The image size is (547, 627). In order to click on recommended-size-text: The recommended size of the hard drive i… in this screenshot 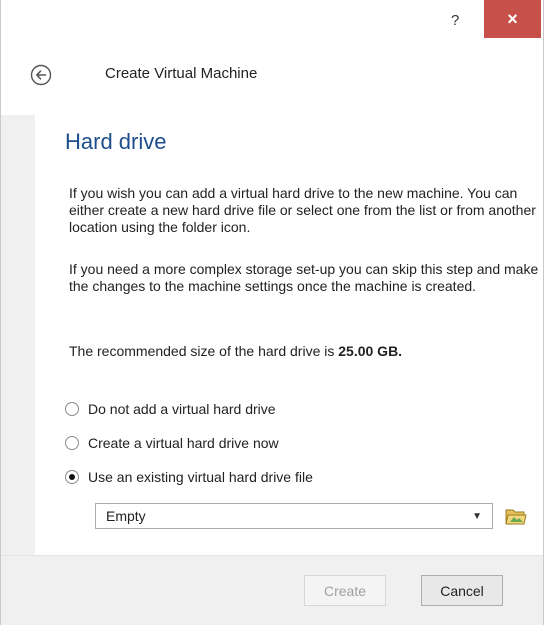, I will do `click(304, 351)`.